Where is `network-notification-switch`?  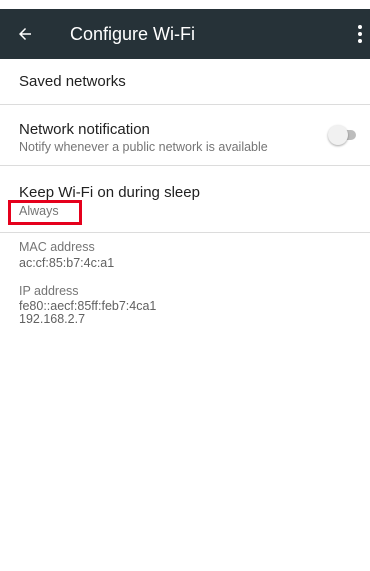 network-notification-switch is located at coordinates (343, 135).